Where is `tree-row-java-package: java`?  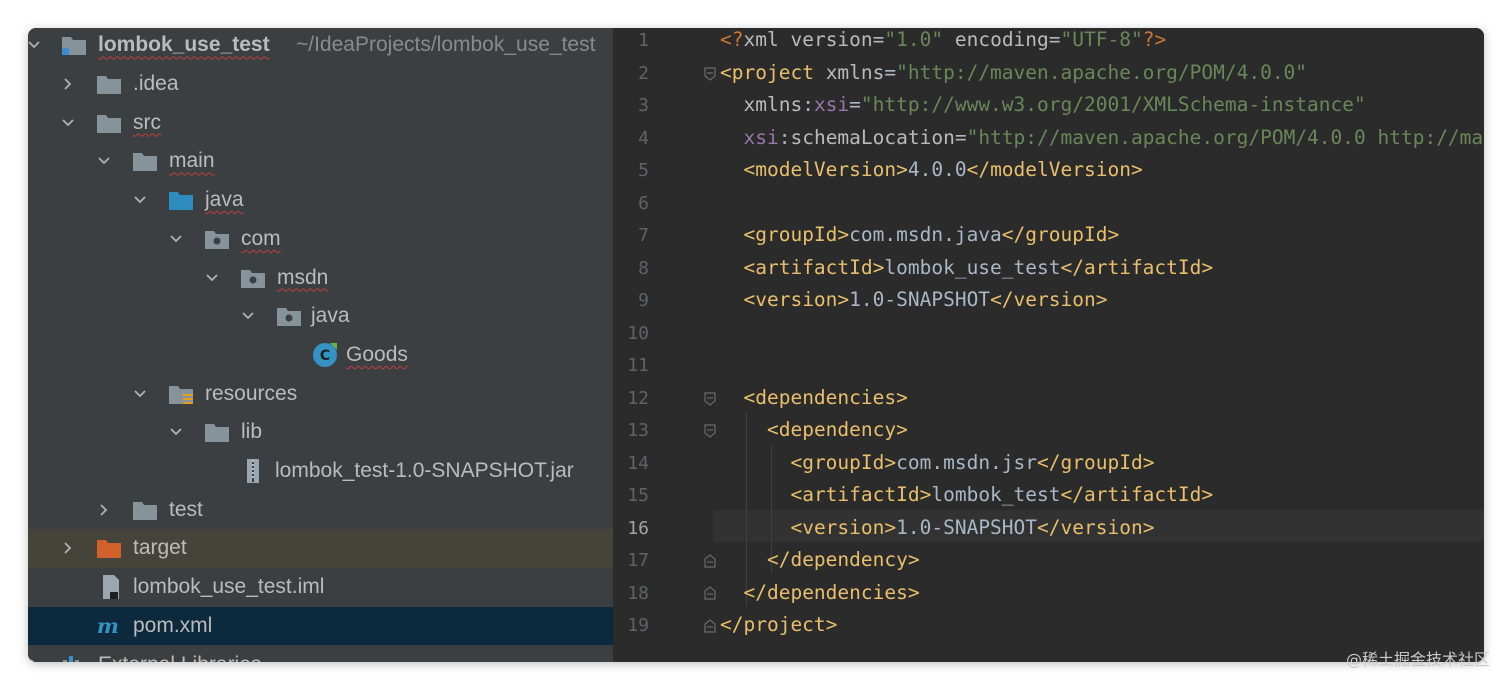 tree-row-java-package: java is located at coordinates (320, 316).